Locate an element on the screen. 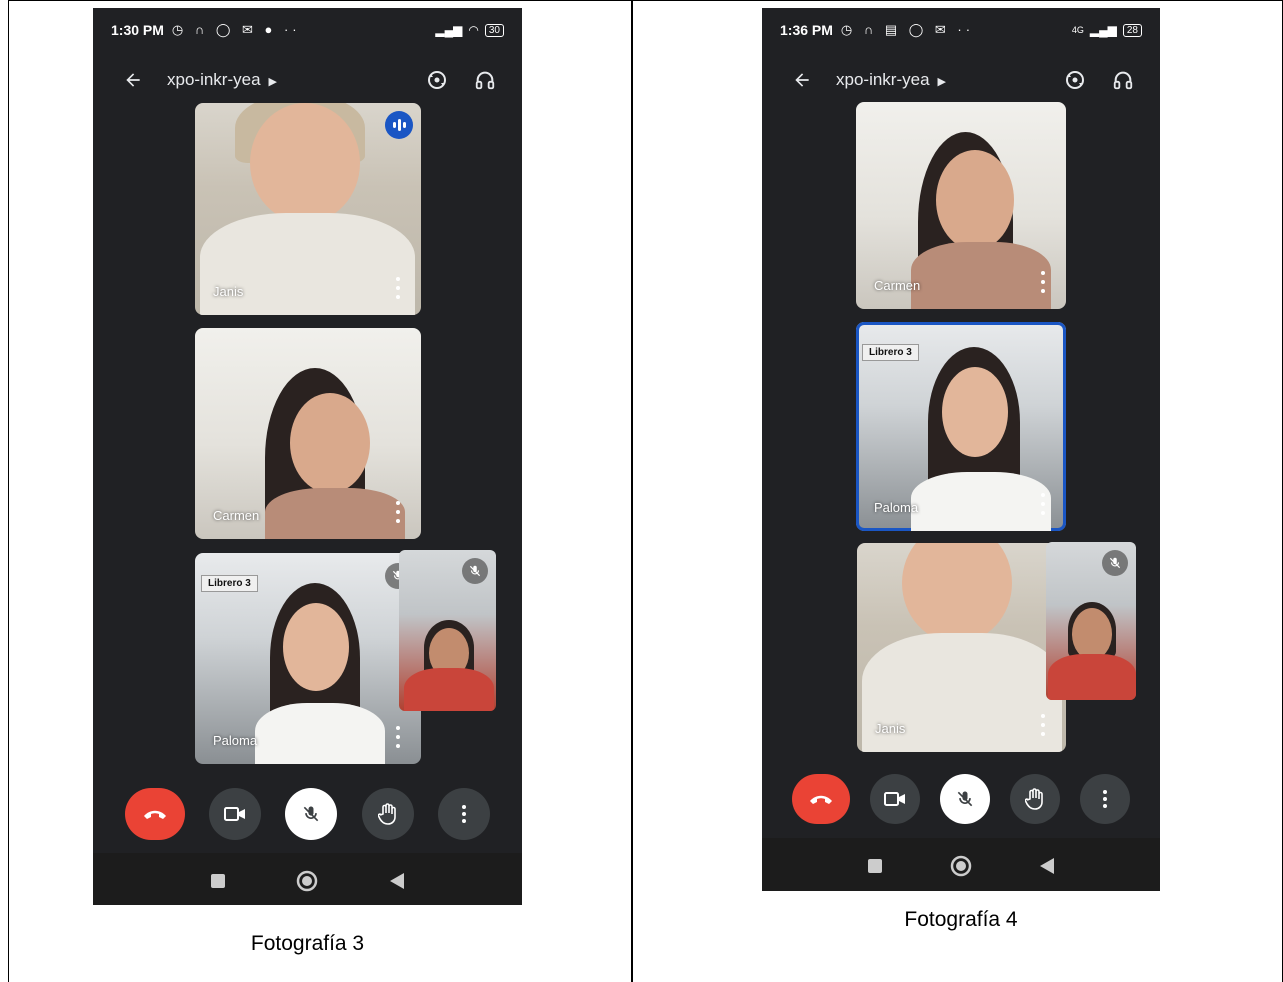 This screenshot has height=982, width=1283. wifi-icon: ◠ is located at coordinates (473, 30).